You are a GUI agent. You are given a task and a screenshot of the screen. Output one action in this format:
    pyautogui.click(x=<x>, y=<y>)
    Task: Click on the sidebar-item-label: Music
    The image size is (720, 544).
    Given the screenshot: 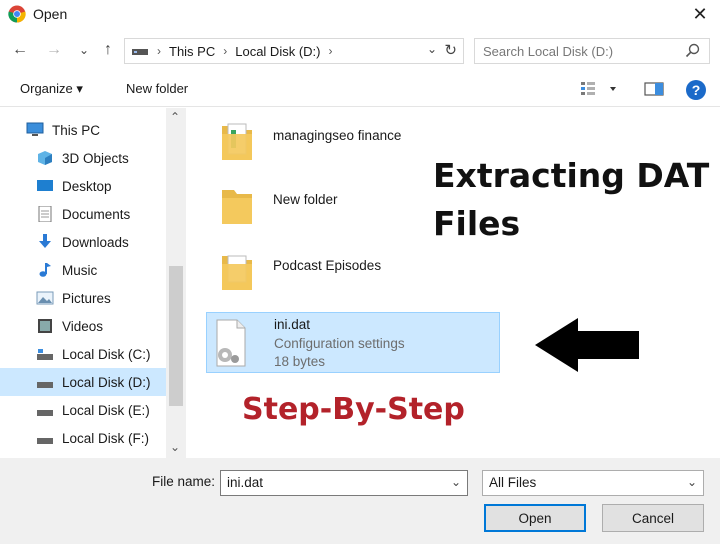 What is the action you would take?
    pyautogui.click(x=80, y=270)
    